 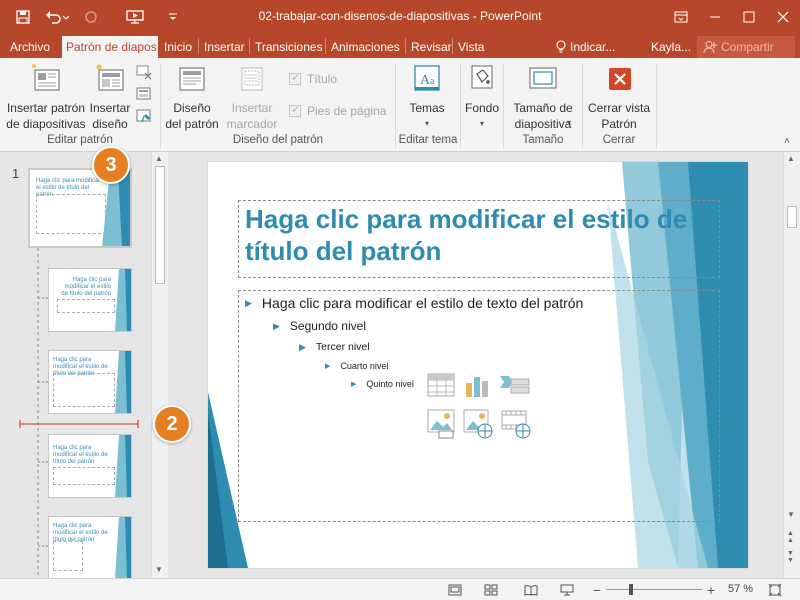 What do you see at coordinates (144, 94) in the screenshot?
I see `rename-slide-icon` at bounding box center [144, 94].